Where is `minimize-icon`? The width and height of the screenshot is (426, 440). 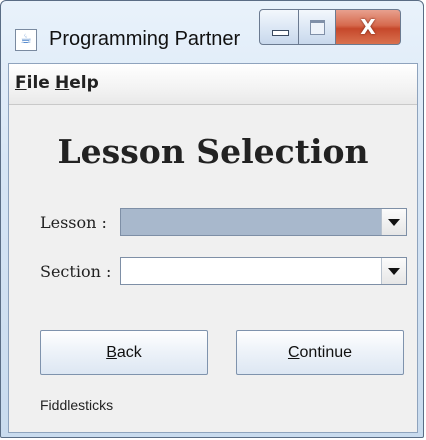
minimize-icon is located at coordinates (280, 33).